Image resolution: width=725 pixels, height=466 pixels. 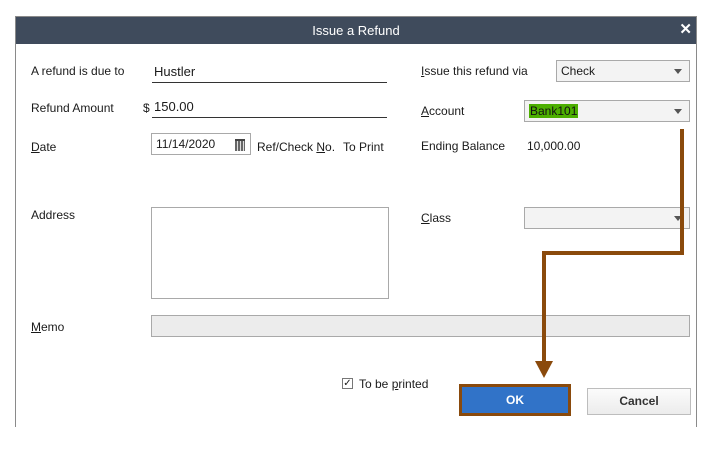 I want to click on to-be-printed-checkbox: ✓, so click(x=347, y=383).